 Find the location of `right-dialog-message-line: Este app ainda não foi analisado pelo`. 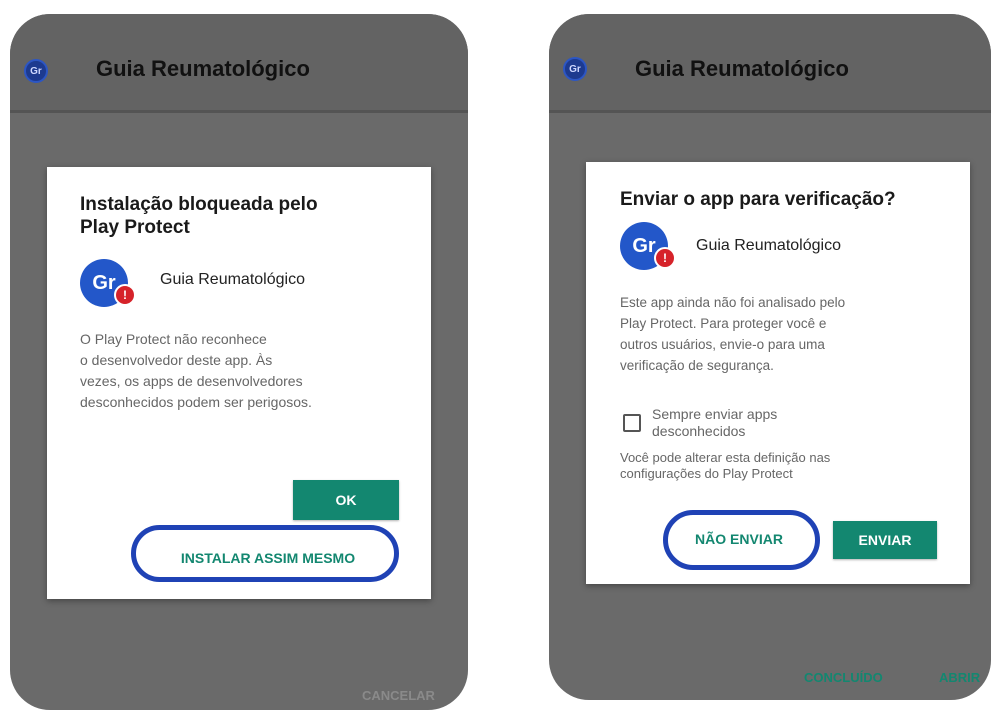

right-dialog-message-line: Este app ainda não foi analisado pelo is located at coordinates (733, 302).